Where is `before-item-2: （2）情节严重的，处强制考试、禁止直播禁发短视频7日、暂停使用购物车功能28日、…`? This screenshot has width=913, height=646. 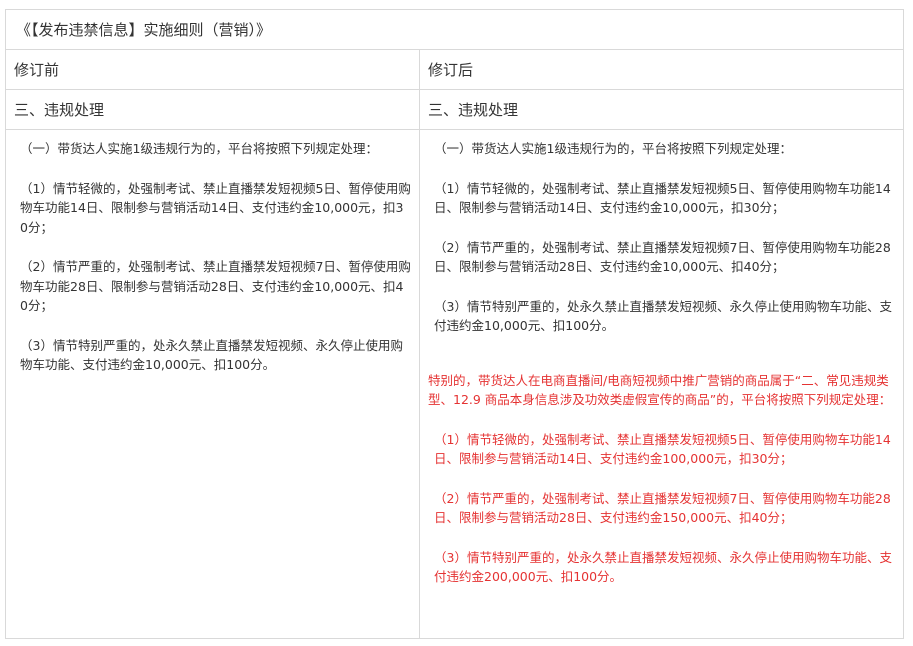
before-item-2: （2）情节严重的，处强制考试、禁止直播禁发短视频7日、暂停使用购物车功能28日、… is located at coordinates (215, 286).